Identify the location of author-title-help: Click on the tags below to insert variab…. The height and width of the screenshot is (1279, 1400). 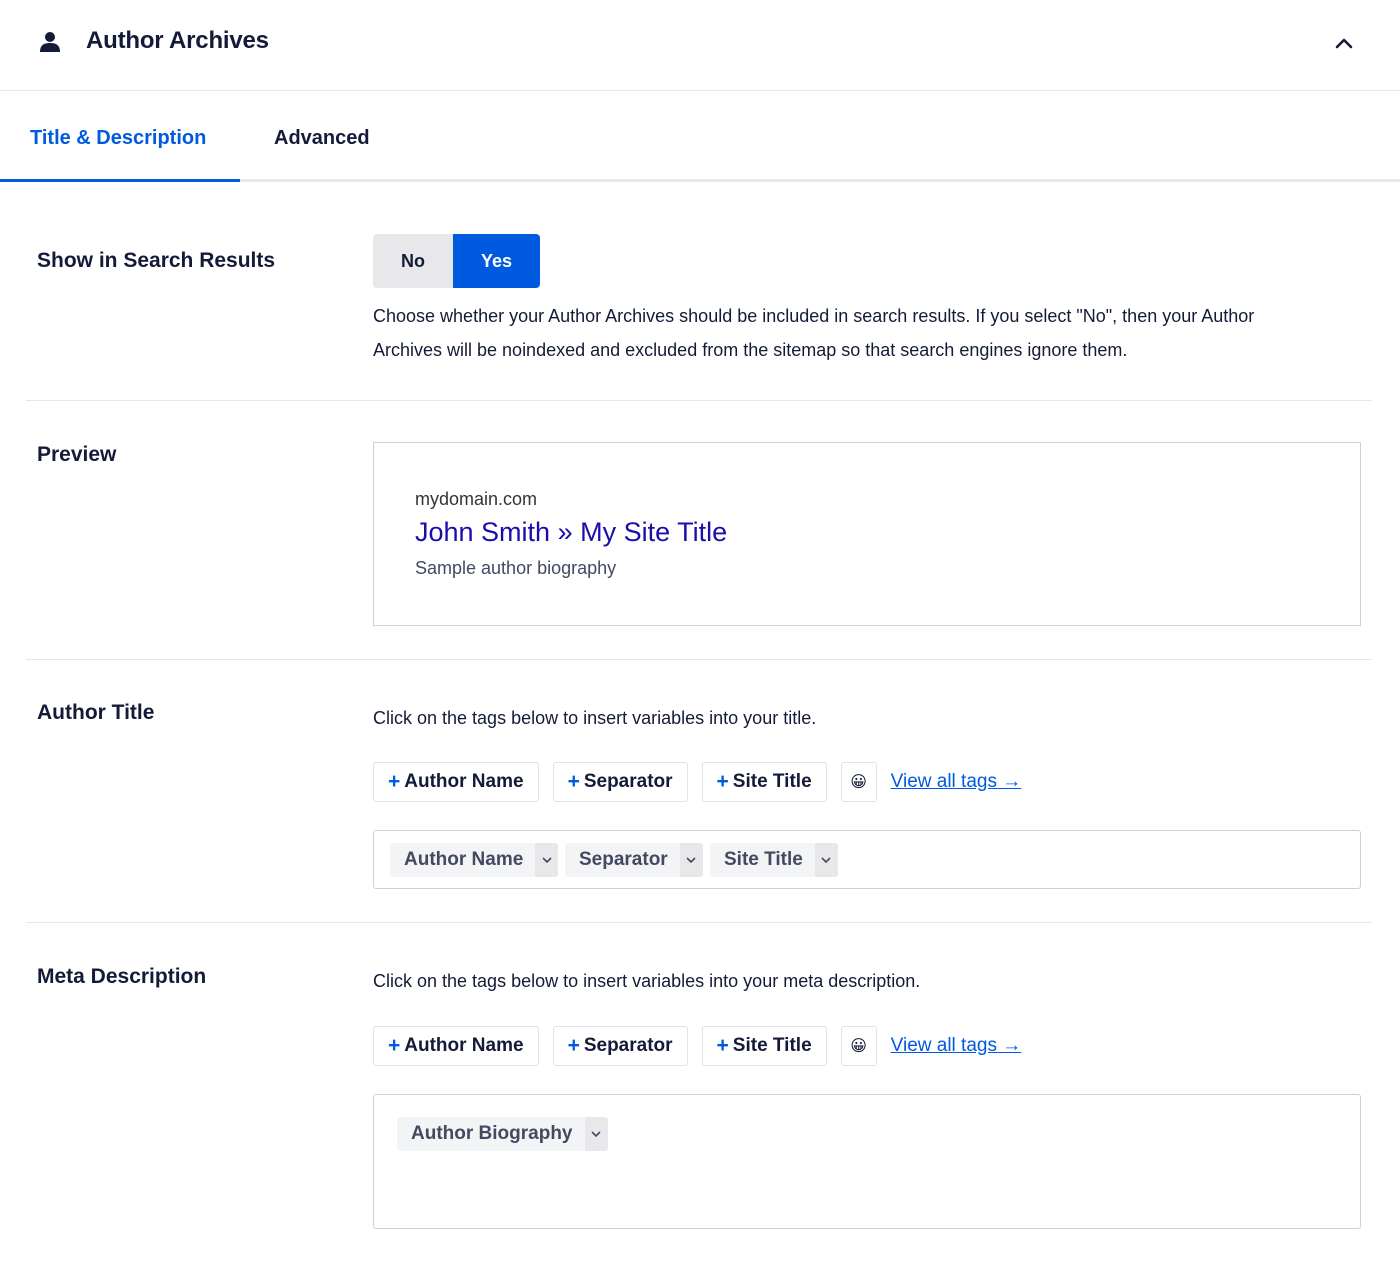
(595, 718).